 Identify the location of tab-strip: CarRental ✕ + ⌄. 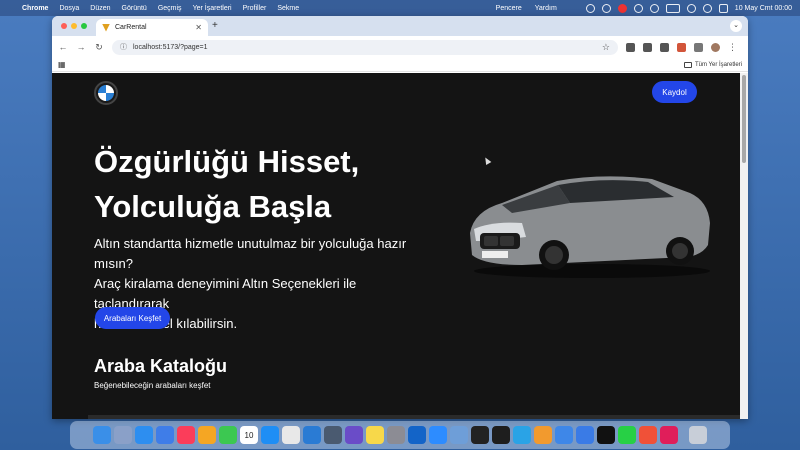
(400, 26).